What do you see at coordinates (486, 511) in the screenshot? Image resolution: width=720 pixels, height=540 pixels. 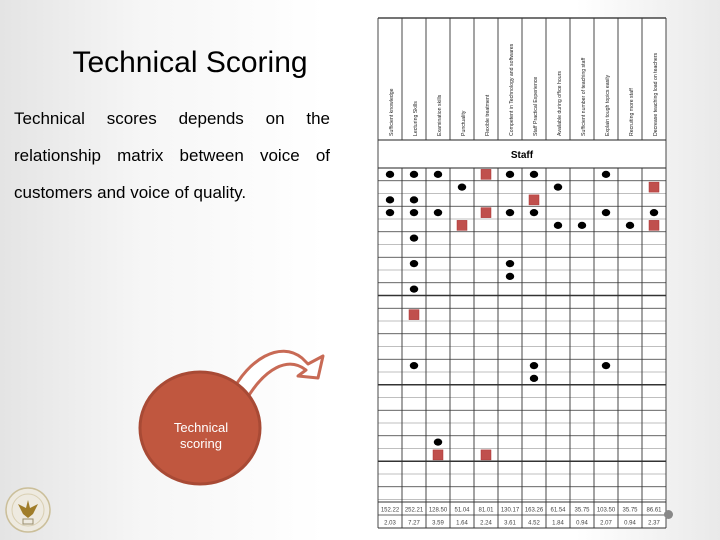 I see `absolute-weight-value: 81.01` at bounding box center [486, 511].